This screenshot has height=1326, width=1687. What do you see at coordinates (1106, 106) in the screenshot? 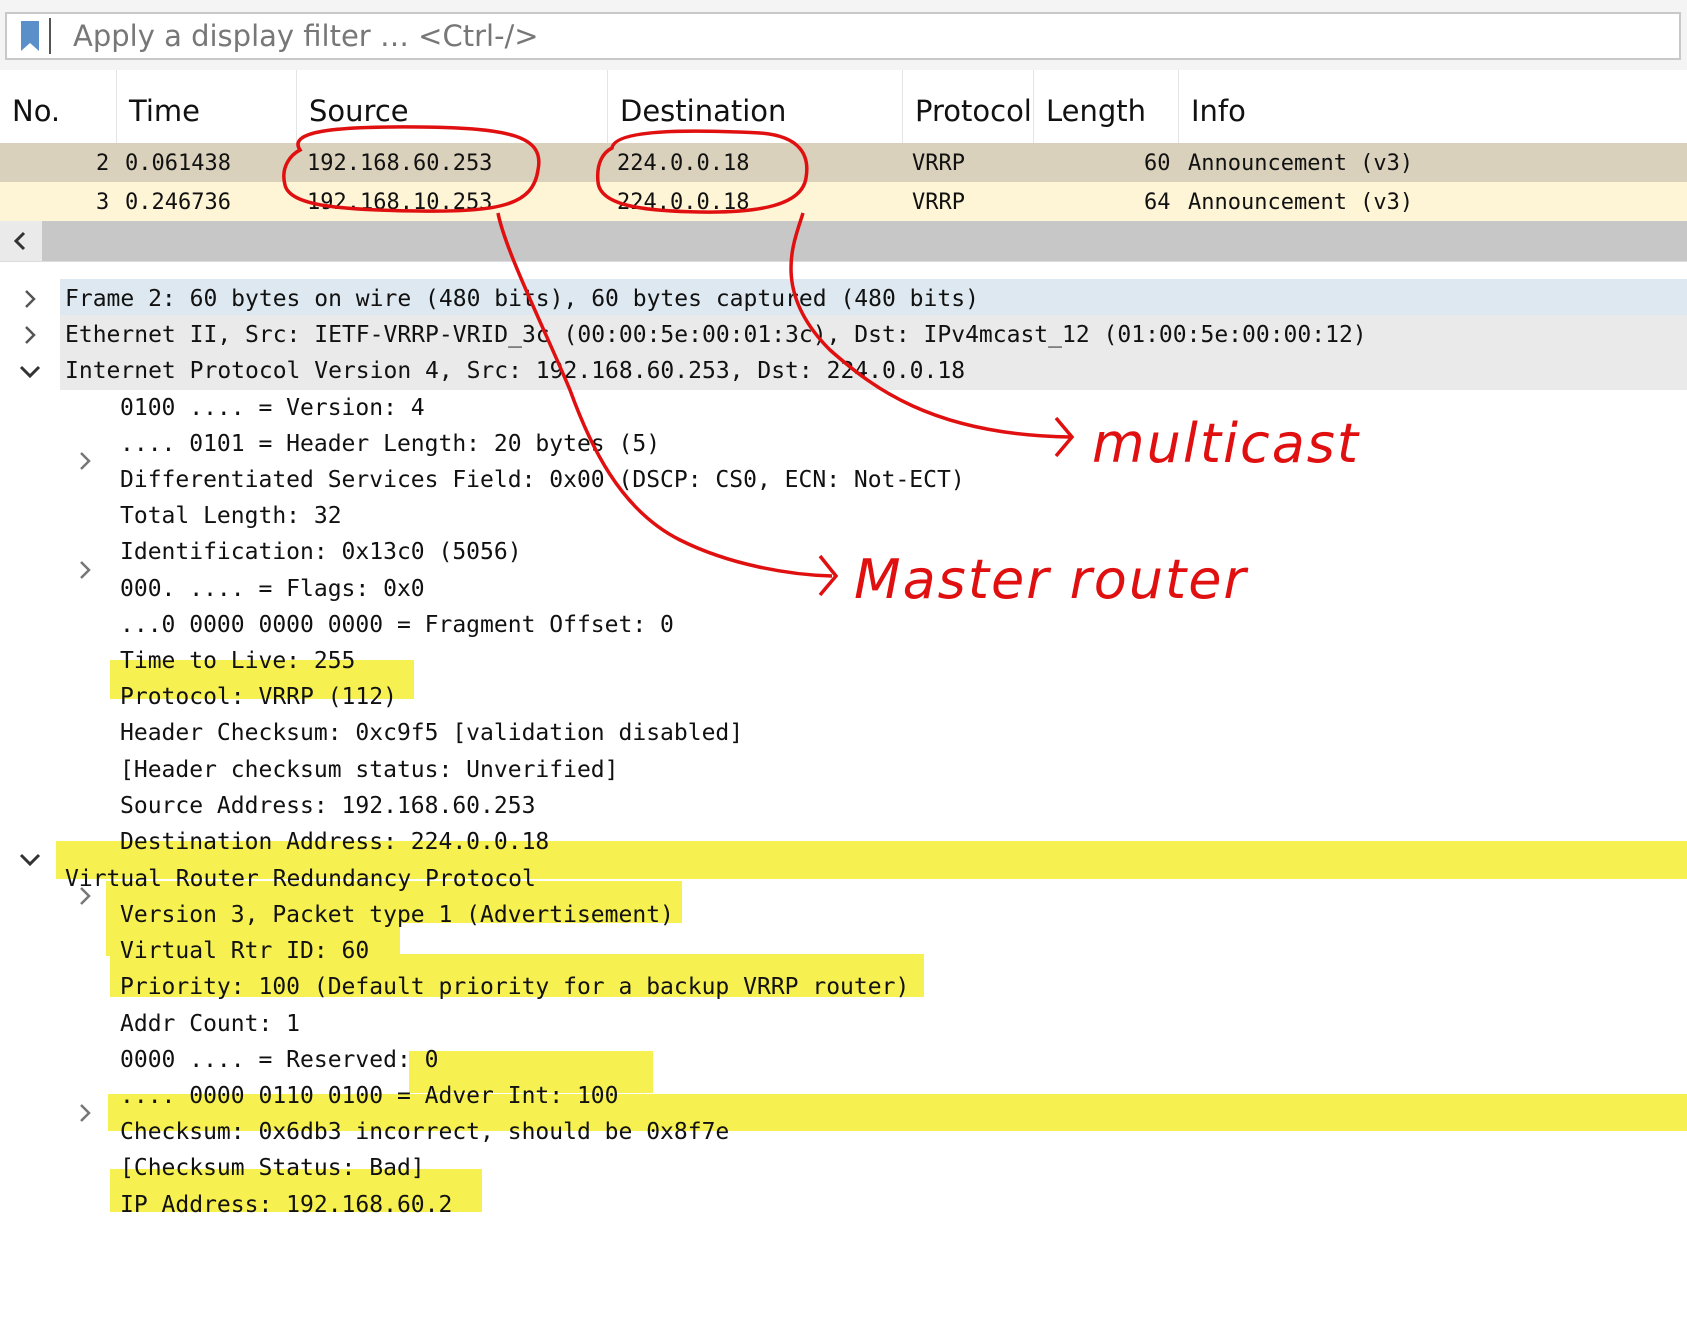
I see `column-header-length: Length` at bounding box center [1106, 106].